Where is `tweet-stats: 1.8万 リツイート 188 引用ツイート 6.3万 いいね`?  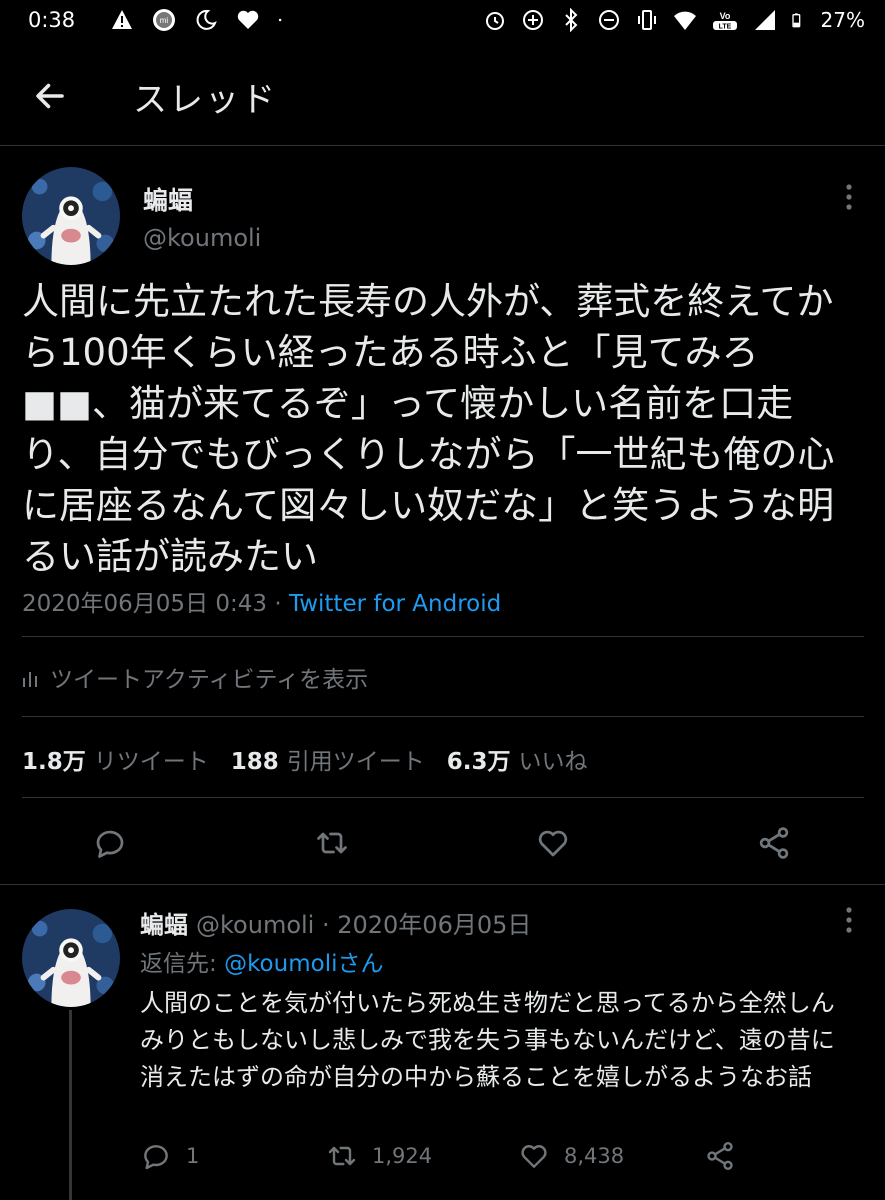
tweet-stats: 1.8万 リツイート 188 引用ツイート 6.3万 いいね is located at coordinates (305, 759).